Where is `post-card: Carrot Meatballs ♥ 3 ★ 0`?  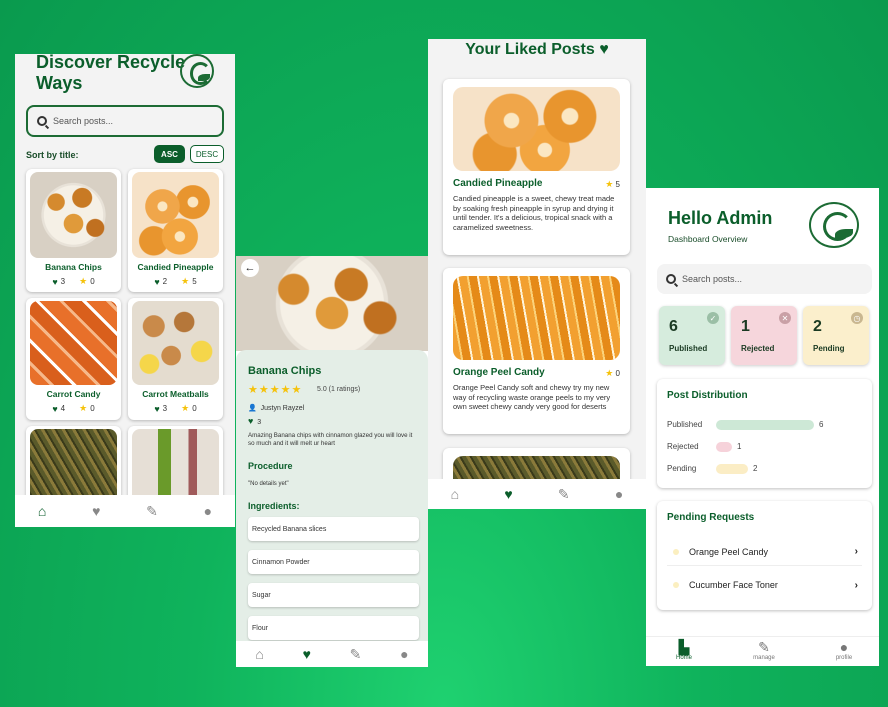 post-card: Carrot Meatballs ♥ 3 ★ 0 is located at coordinates (175, 359).